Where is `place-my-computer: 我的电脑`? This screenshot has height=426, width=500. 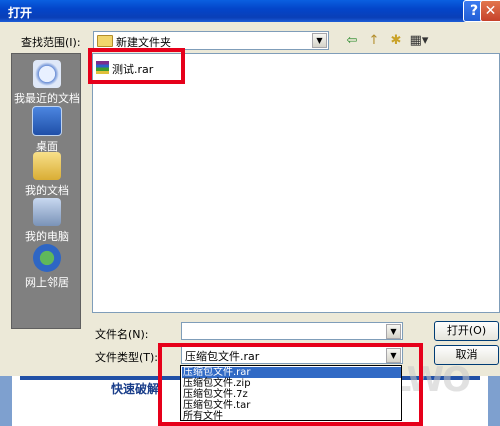 place-my-computer: 我的电脑 is located at coordinates (47, 221).